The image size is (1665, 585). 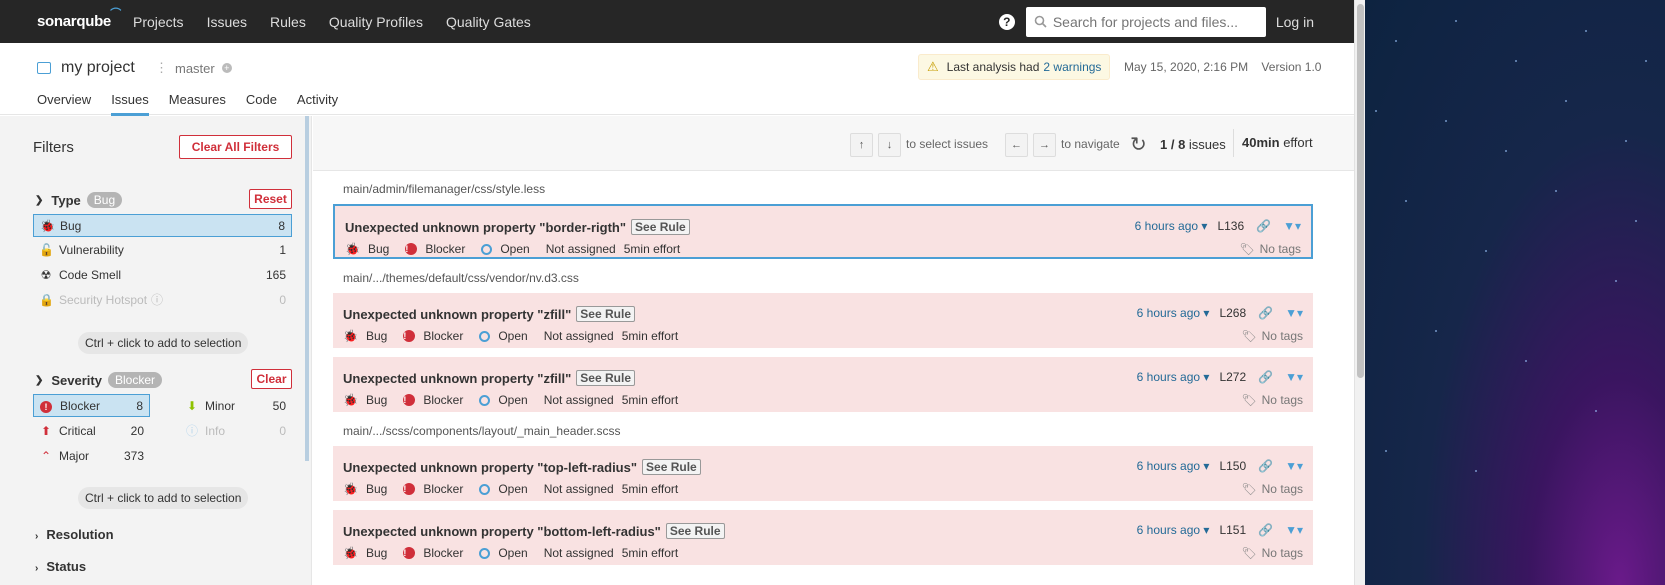 What do you see at coordinates (235, 147) in the screenshot?
I see `clear-all-filters-button: Clear All Filters` at bounding box center [235, 147].